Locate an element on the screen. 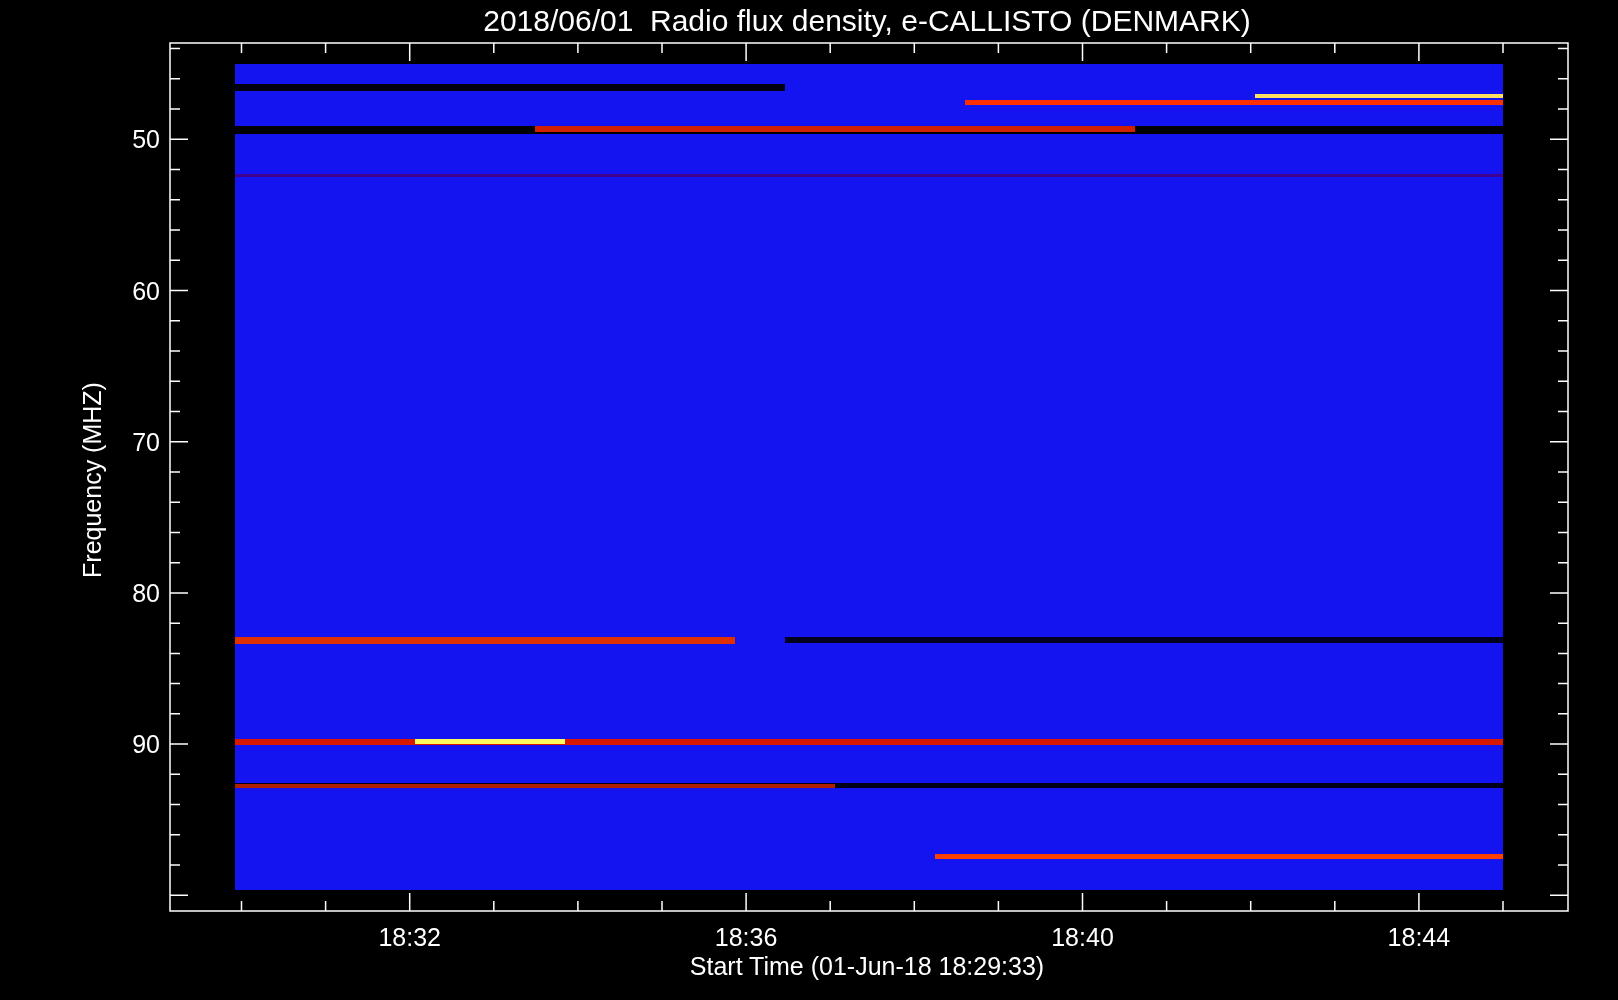  chart-title: 2018/06/01 Radio flux density, e-CALLISTO (DENMARK) is located at coordinates (867, 20).